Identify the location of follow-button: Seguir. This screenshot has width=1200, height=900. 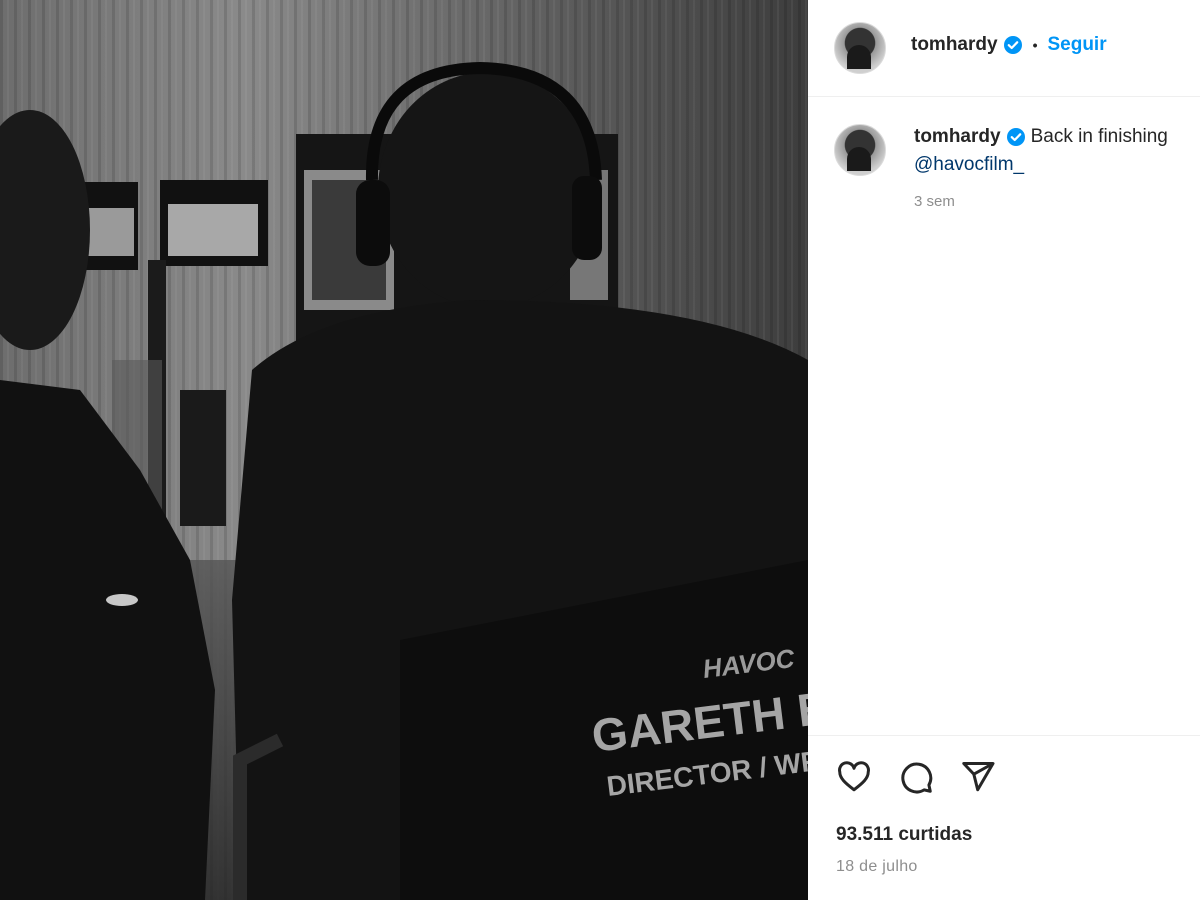
(1076, 45).